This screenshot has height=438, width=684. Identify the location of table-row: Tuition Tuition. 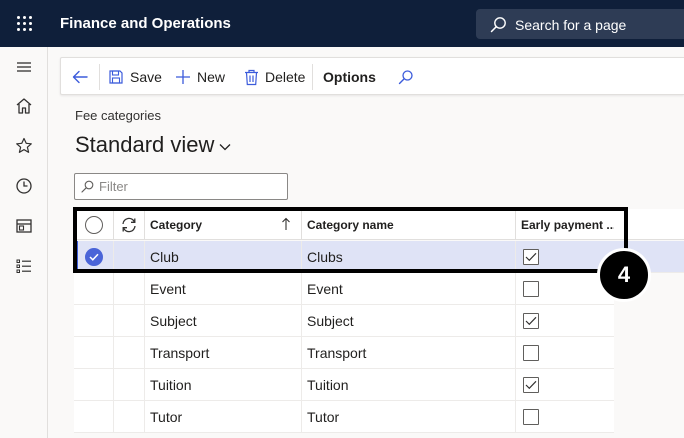
(344, 385).